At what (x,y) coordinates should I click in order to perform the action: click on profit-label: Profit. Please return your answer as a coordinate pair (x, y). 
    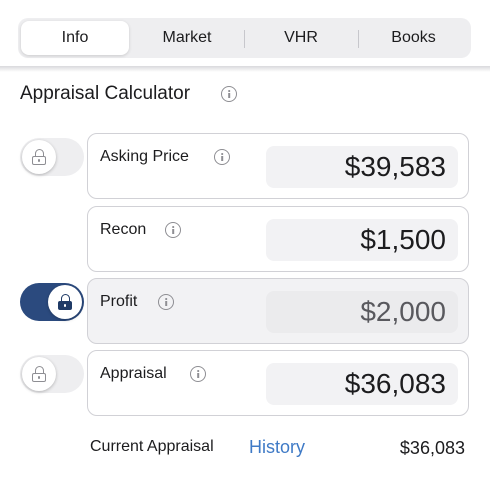
    Looking at the image, I should click on (119, 301).